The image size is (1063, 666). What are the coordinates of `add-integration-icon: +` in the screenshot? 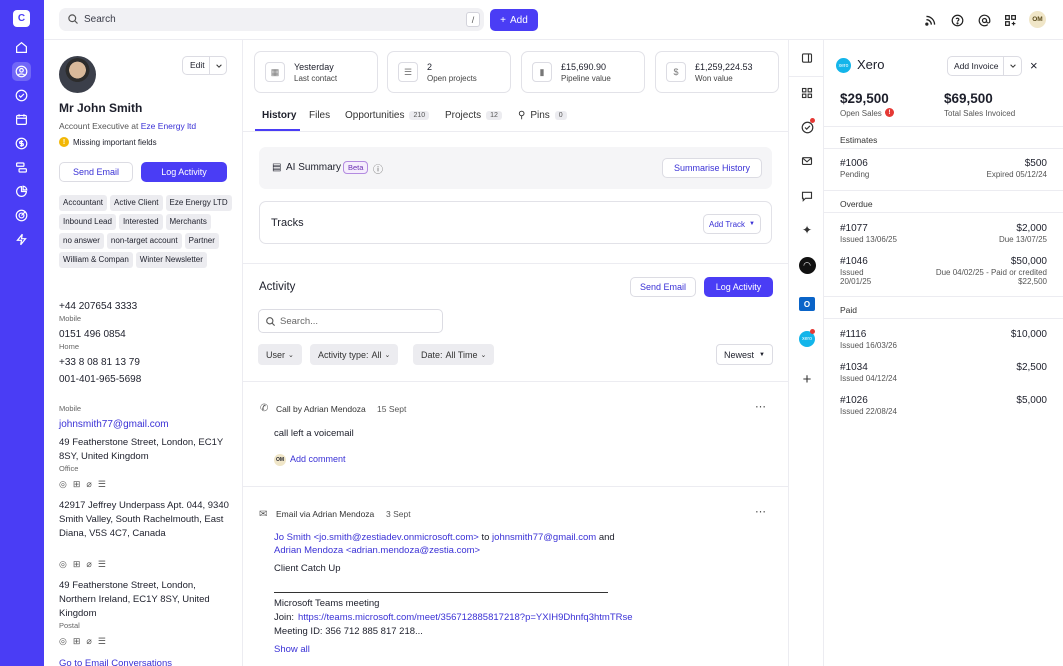 It's located at (807, 379).